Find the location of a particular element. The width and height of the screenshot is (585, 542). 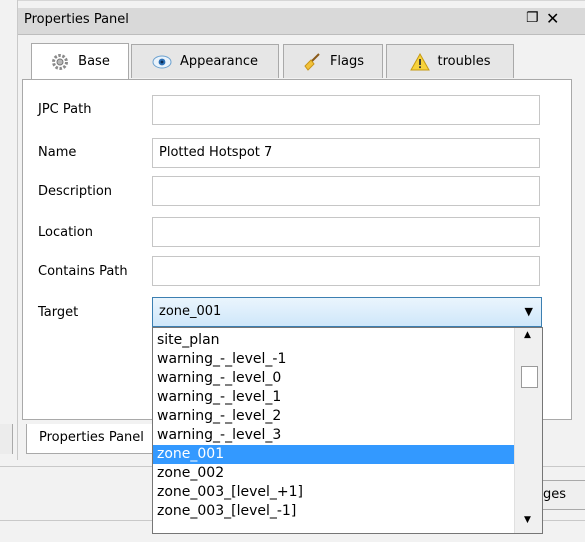

tab-troubles: troubles is located at coordinates (450, 61).